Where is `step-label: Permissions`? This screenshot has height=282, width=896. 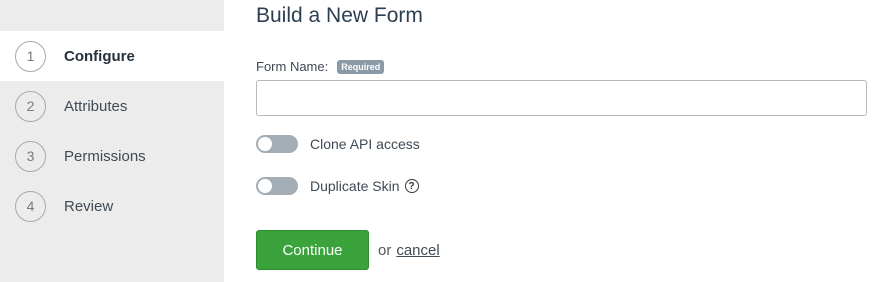
step-label: Permissions is located at coordinates (105, 156).